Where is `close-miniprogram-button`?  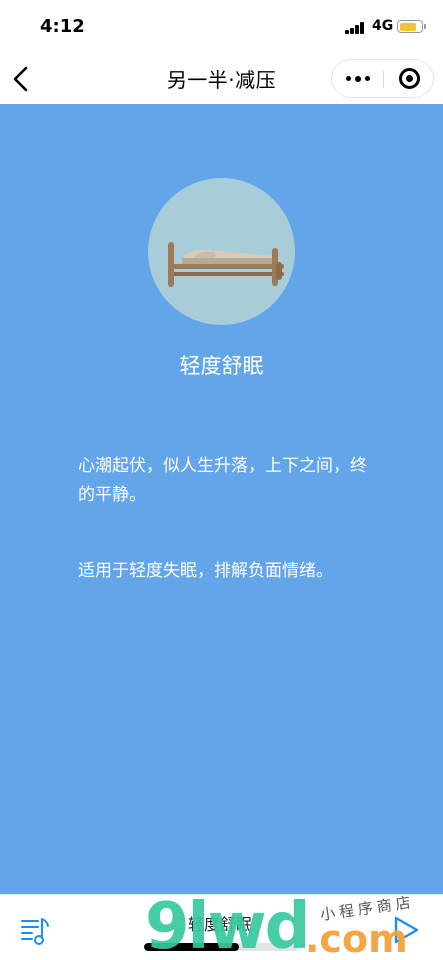 close-miniprogram-button is located at coordinates (409, 78).